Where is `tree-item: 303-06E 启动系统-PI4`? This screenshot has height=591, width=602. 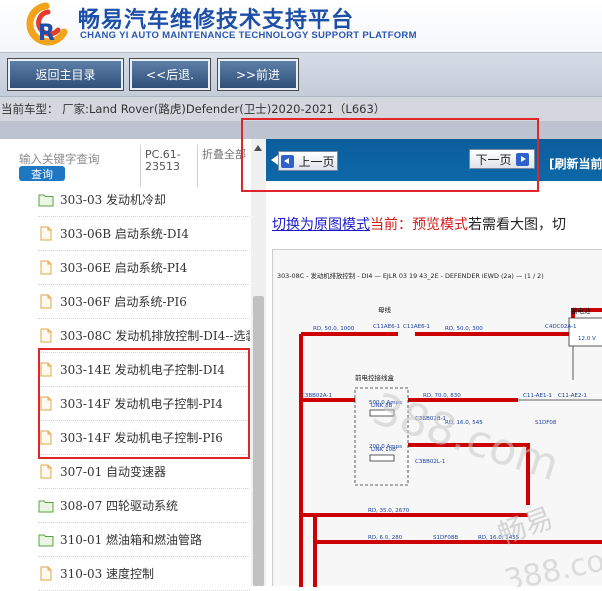 tree-item: 303-06E 启动系统-PI4 is located at coordinates (144, 268).